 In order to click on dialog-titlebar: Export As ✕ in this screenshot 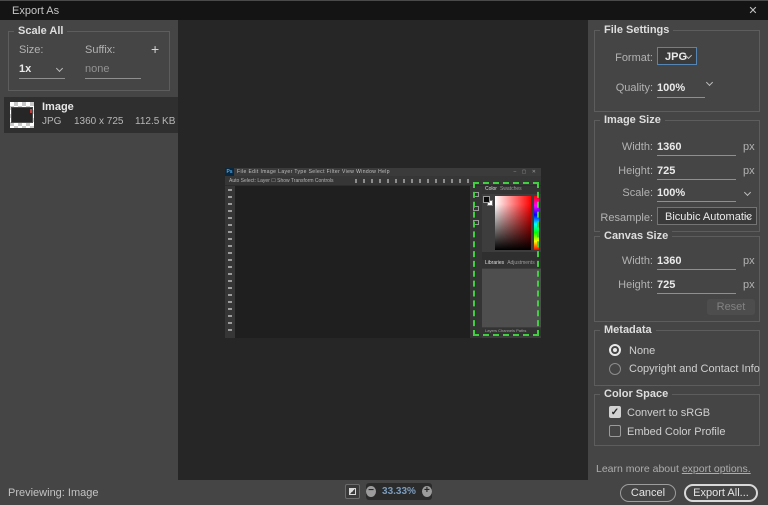, I will do `click(384, 10)`.